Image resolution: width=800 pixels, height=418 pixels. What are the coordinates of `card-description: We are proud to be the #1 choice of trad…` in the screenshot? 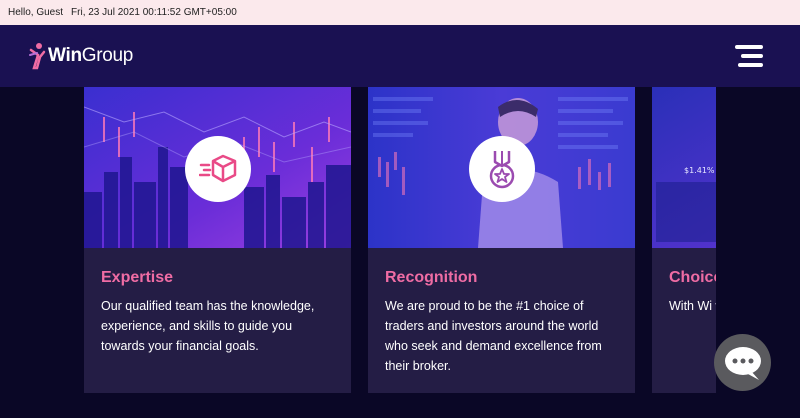 It's located at (493, 336).